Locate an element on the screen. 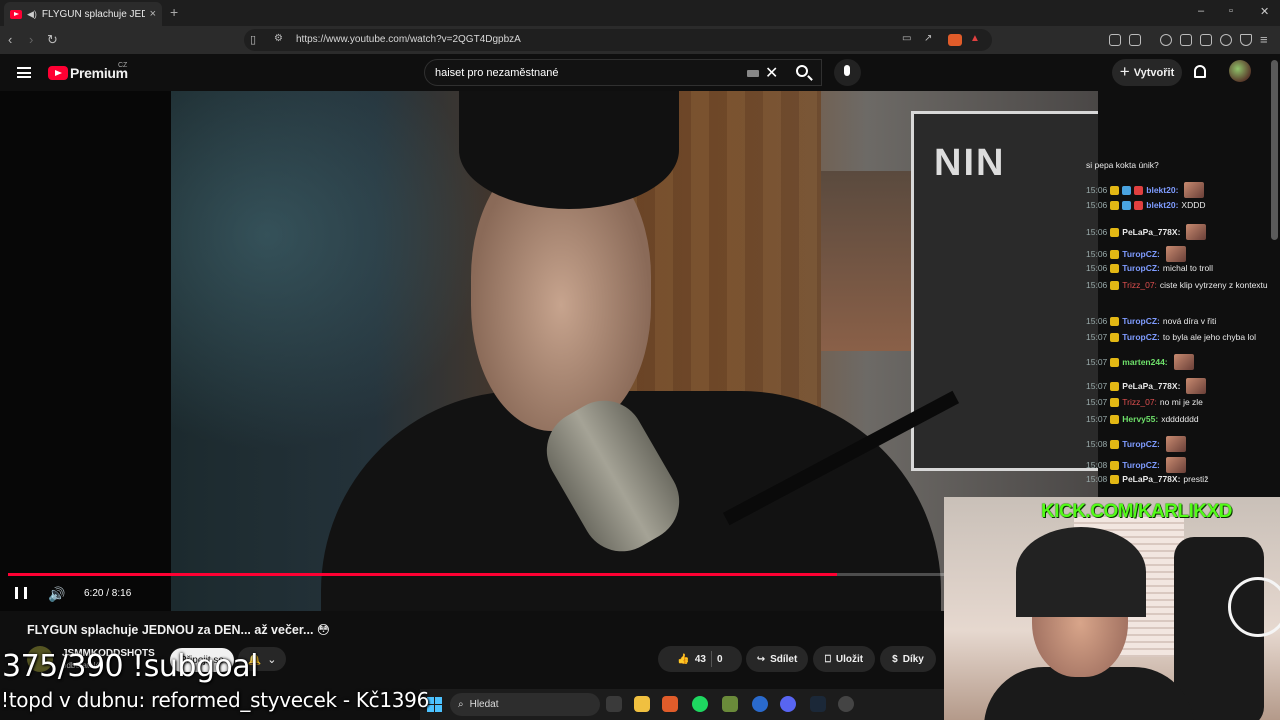 The width and height of the screenshot is (1280, 720). brave-icon is located at coordinates (670, 704).